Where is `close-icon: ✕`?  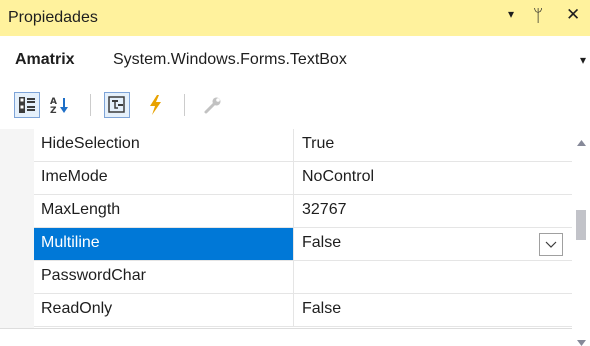
close-icon: ✕ is located at coordinates (573, 15).